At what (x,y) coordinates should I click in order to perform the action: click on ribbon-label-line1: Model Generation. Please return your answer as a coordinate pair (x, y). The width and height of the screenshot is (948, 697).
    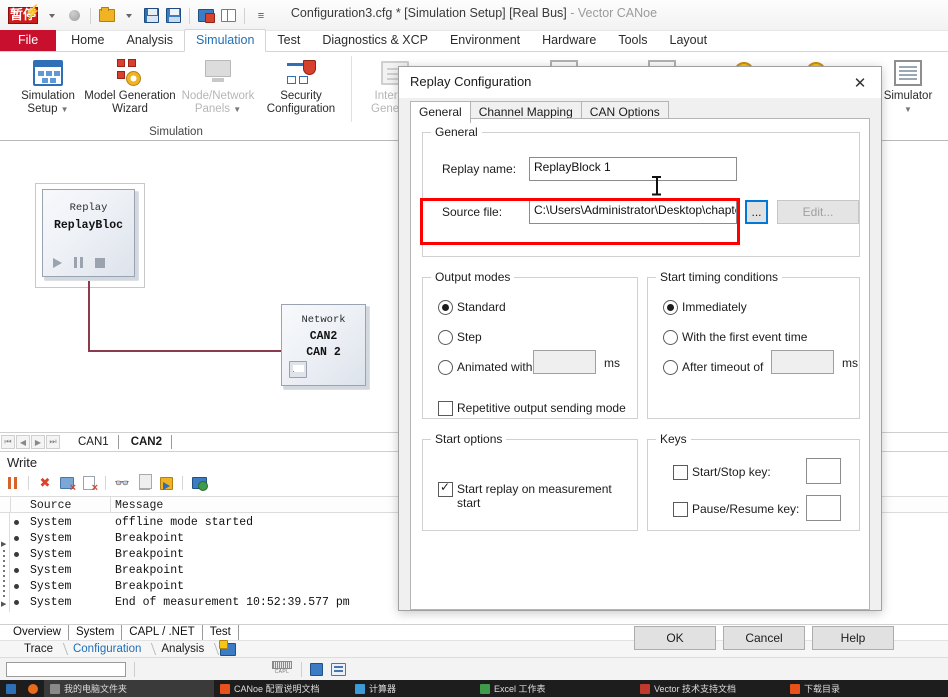
    Looking at the image, I should click on (130, 96).